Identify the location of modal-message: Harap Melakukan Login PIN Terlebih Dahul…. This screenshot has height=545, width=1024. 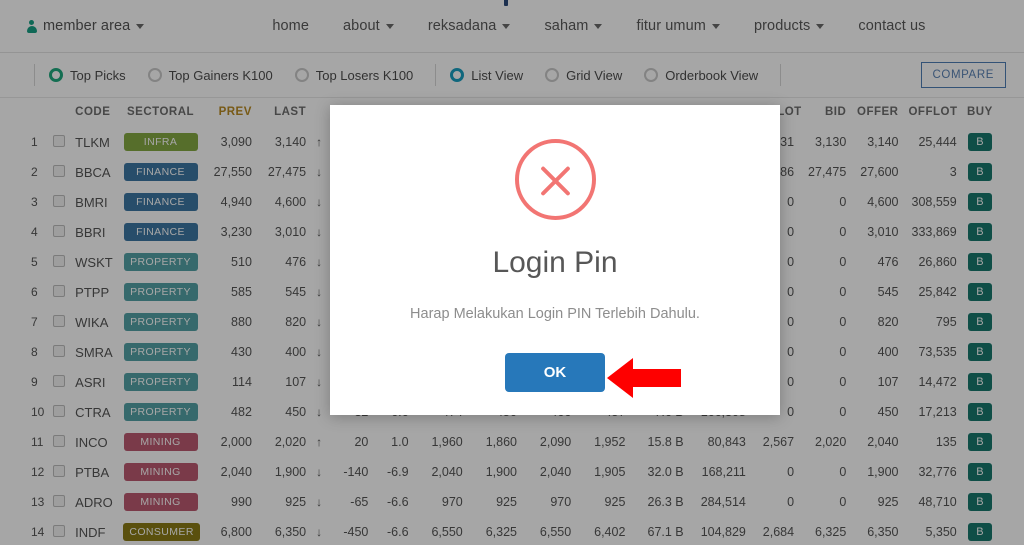
(555, 314).